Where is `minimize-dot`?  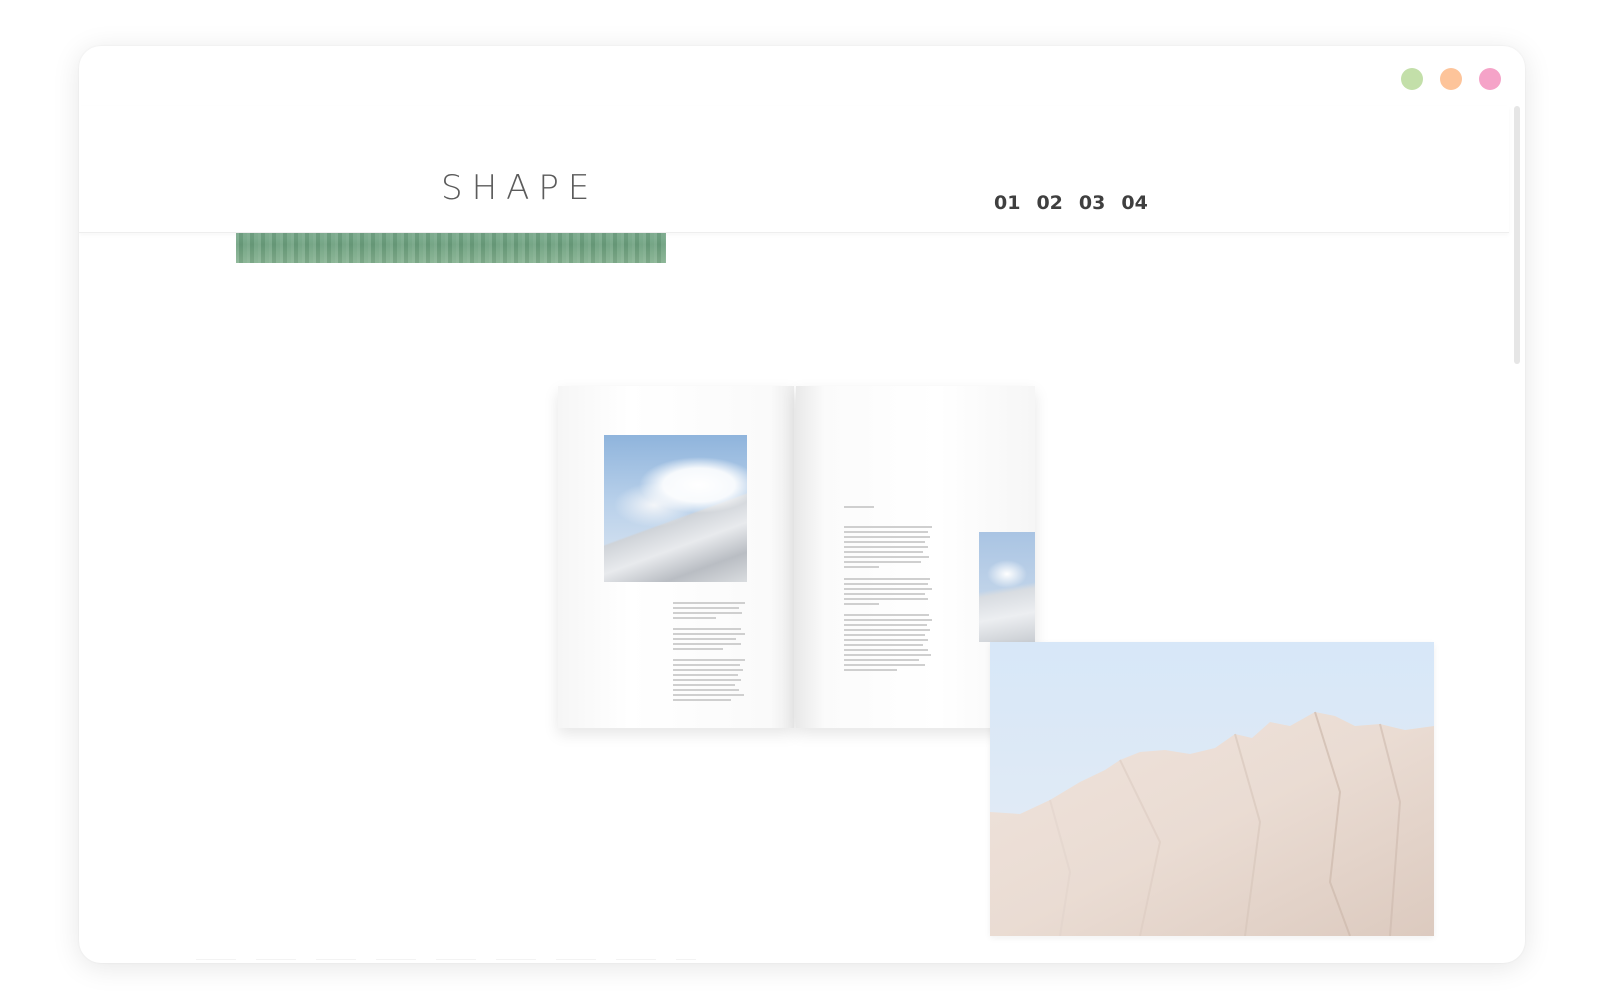 minimize-dot is located at coordinates (1412, 79).